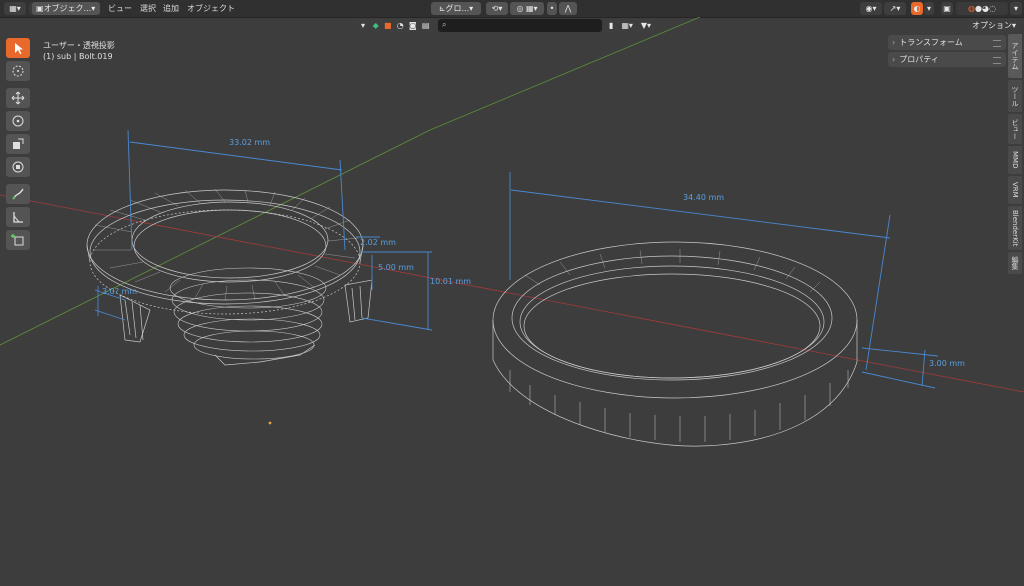  Describe the element at coordinates (565, 74) in the screenshot. I see `y-axis-line-far` at that location.